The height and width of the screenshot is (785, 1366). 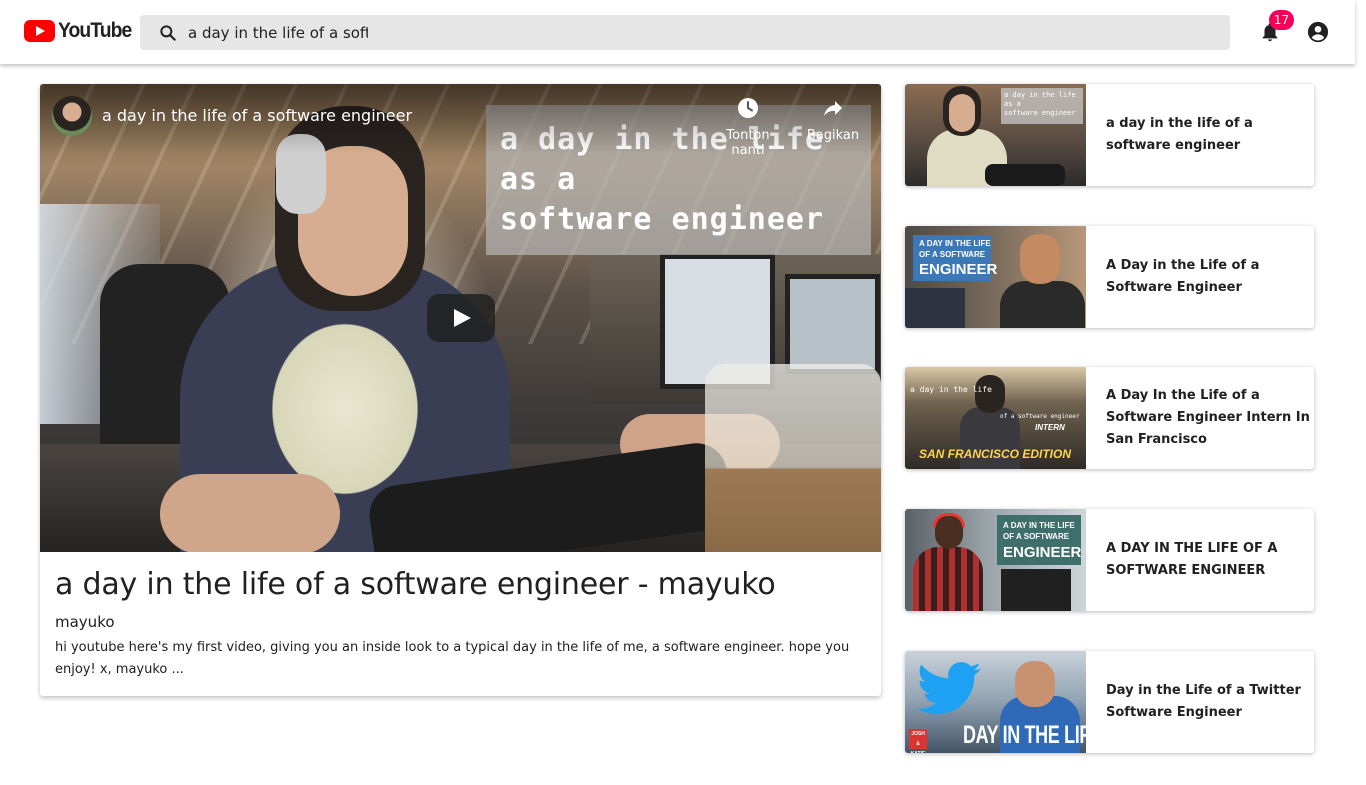 What do you see at coordinates (1210, 277) in the screenshot?
I see `related-video-title: A Day in the Life of a Software Engineer` at bounding box center [1210, 277].